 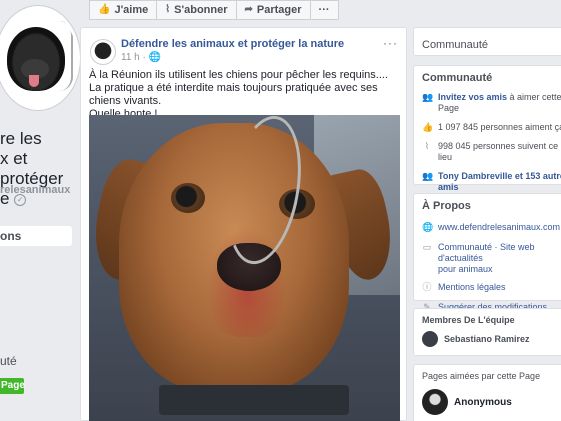 I want to click on likes-row: 👍 1 097 845 personnes aiment ça, so click(x=491, y=127).